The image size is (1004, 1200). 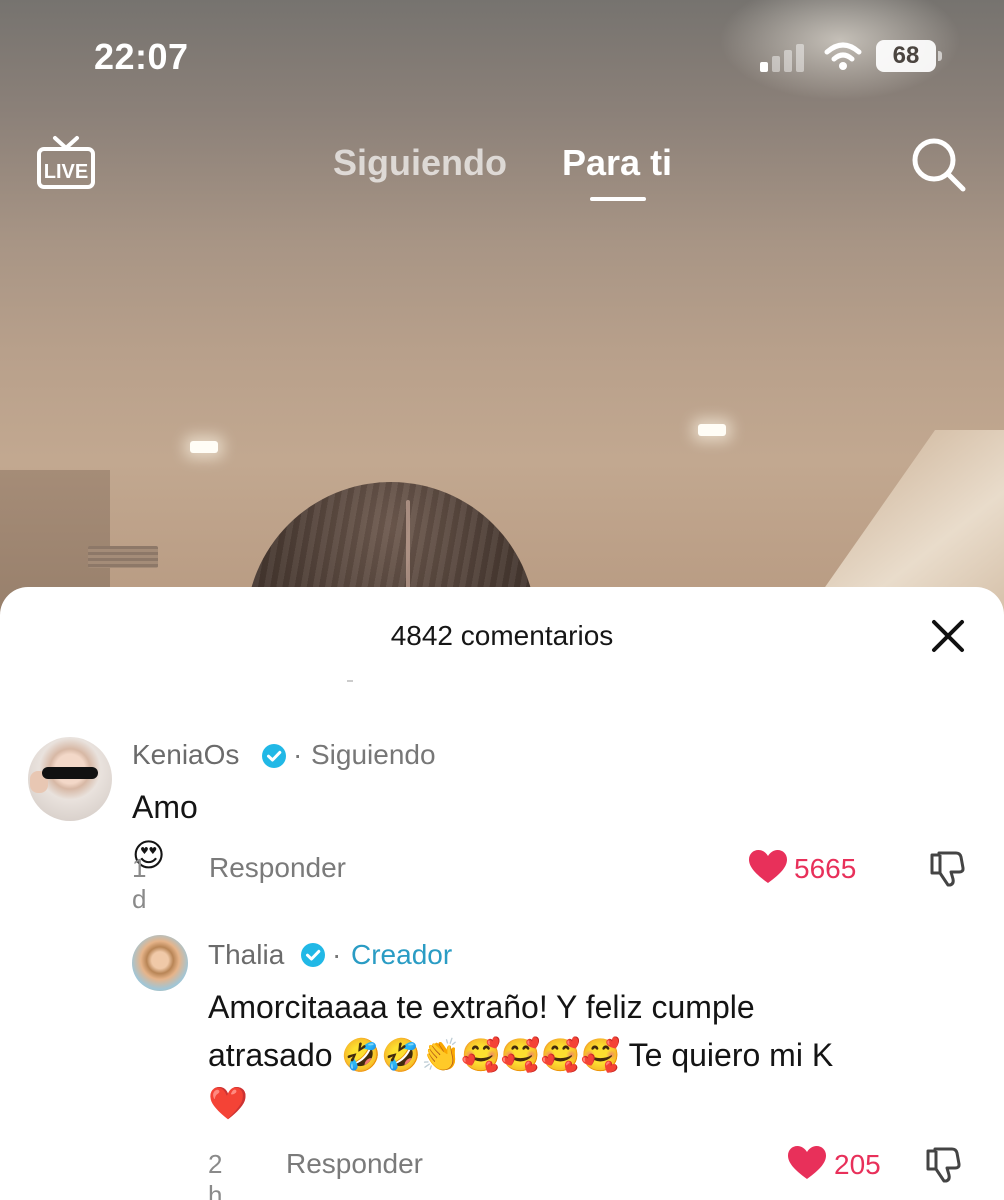 What do you see at coordinates (373, 754) in the screenshot?
I see `following-label: Siguiendo` at bounding box center [373, 754].